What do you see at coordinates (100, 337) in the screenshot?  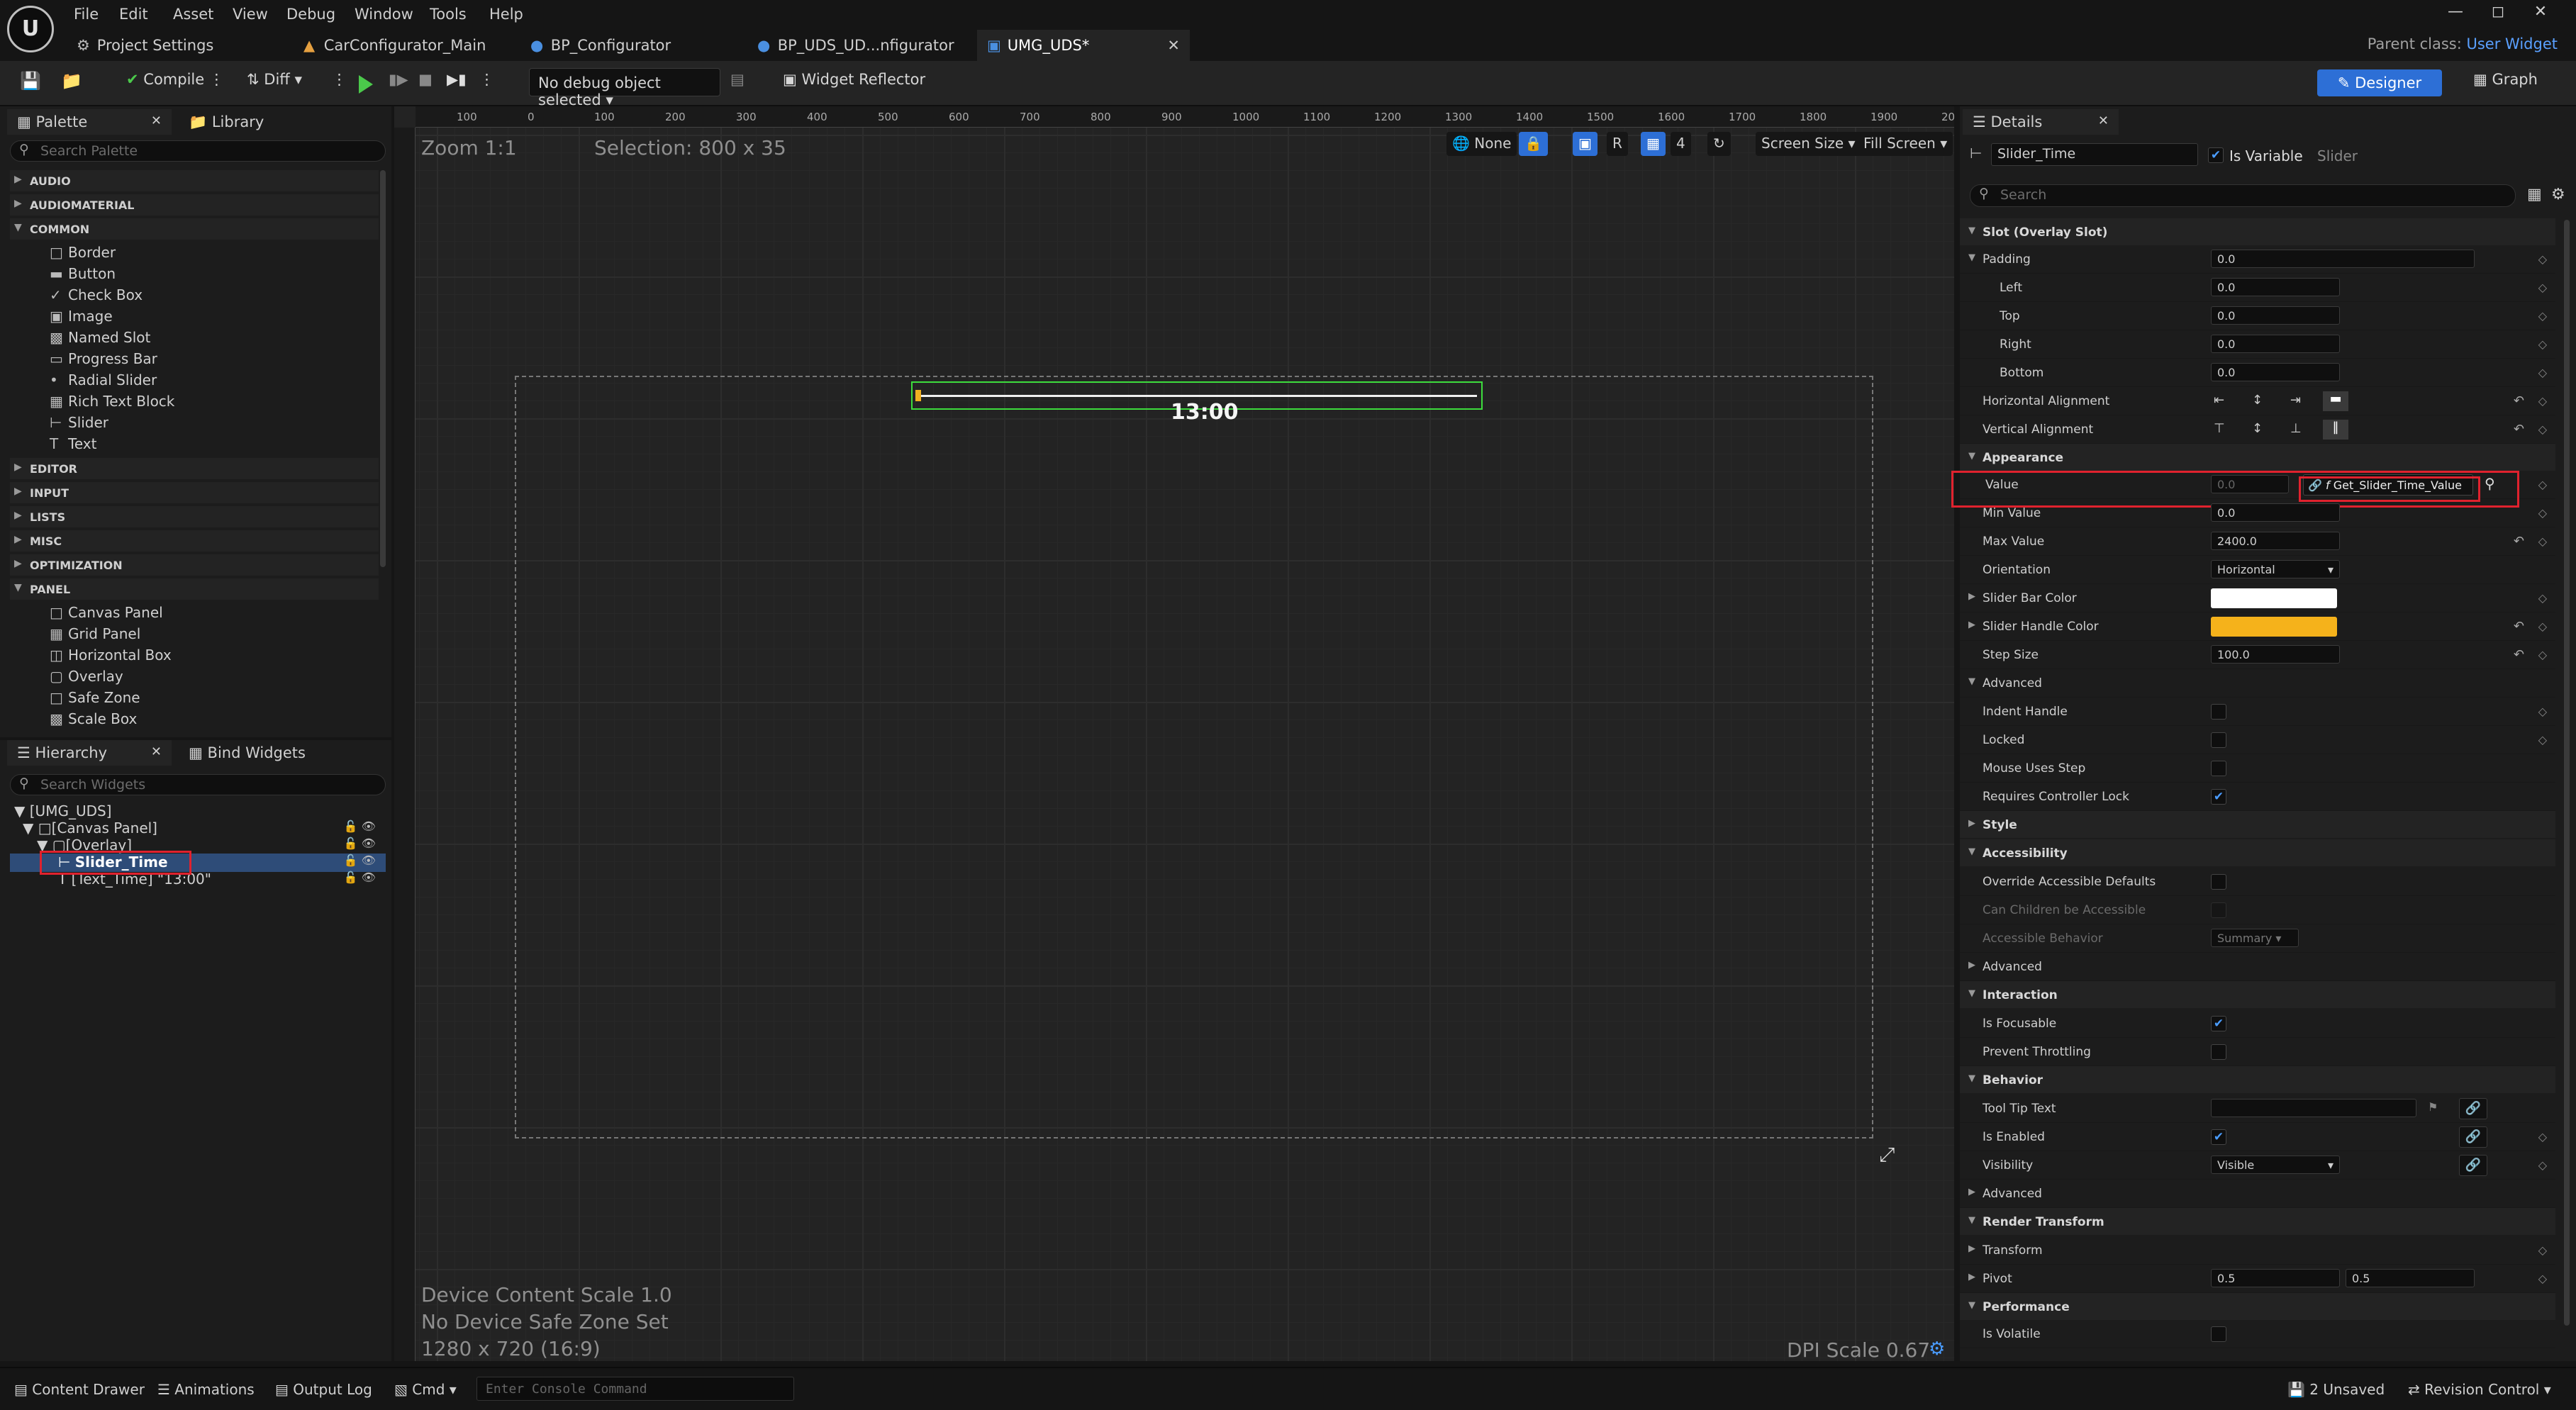 I see `palette-item-named-slot: ▩ Named Slot` at bounding box center [100, 337].